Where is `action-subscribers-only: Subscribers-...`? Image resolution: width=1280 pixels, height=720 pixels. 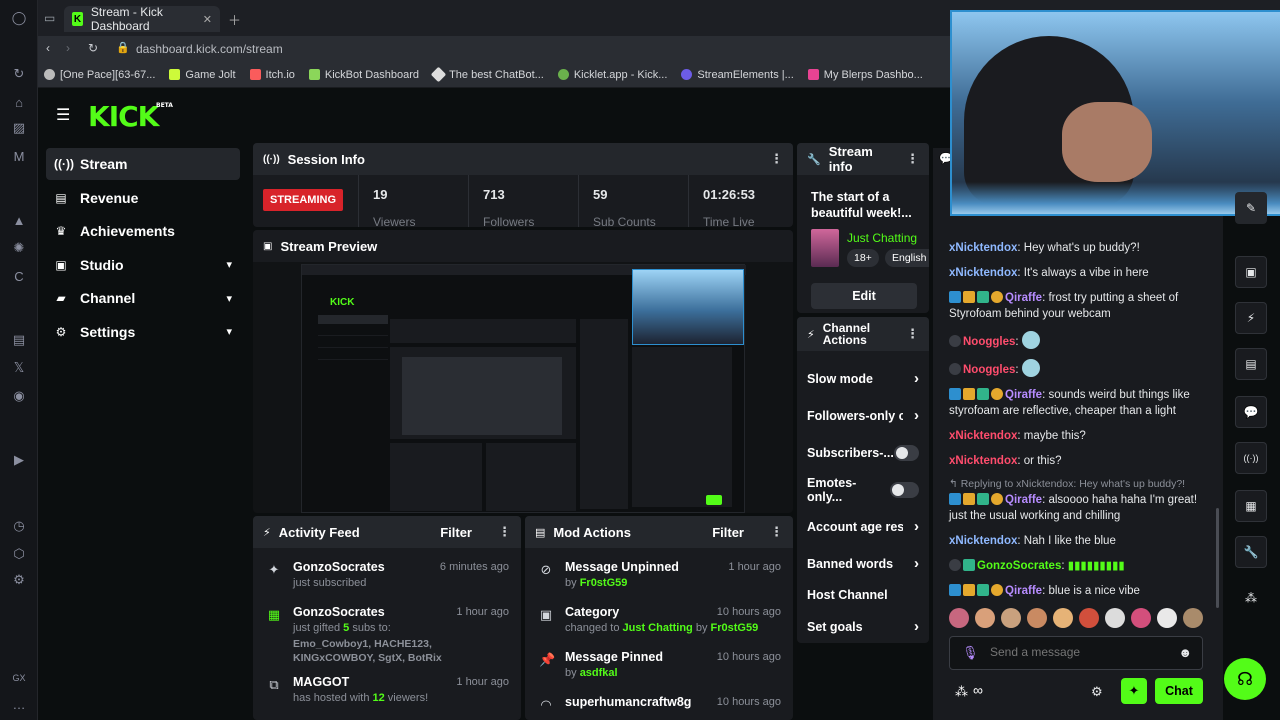
action-subscribers-only: Subscribers-... is located at coordinates (863, 452).